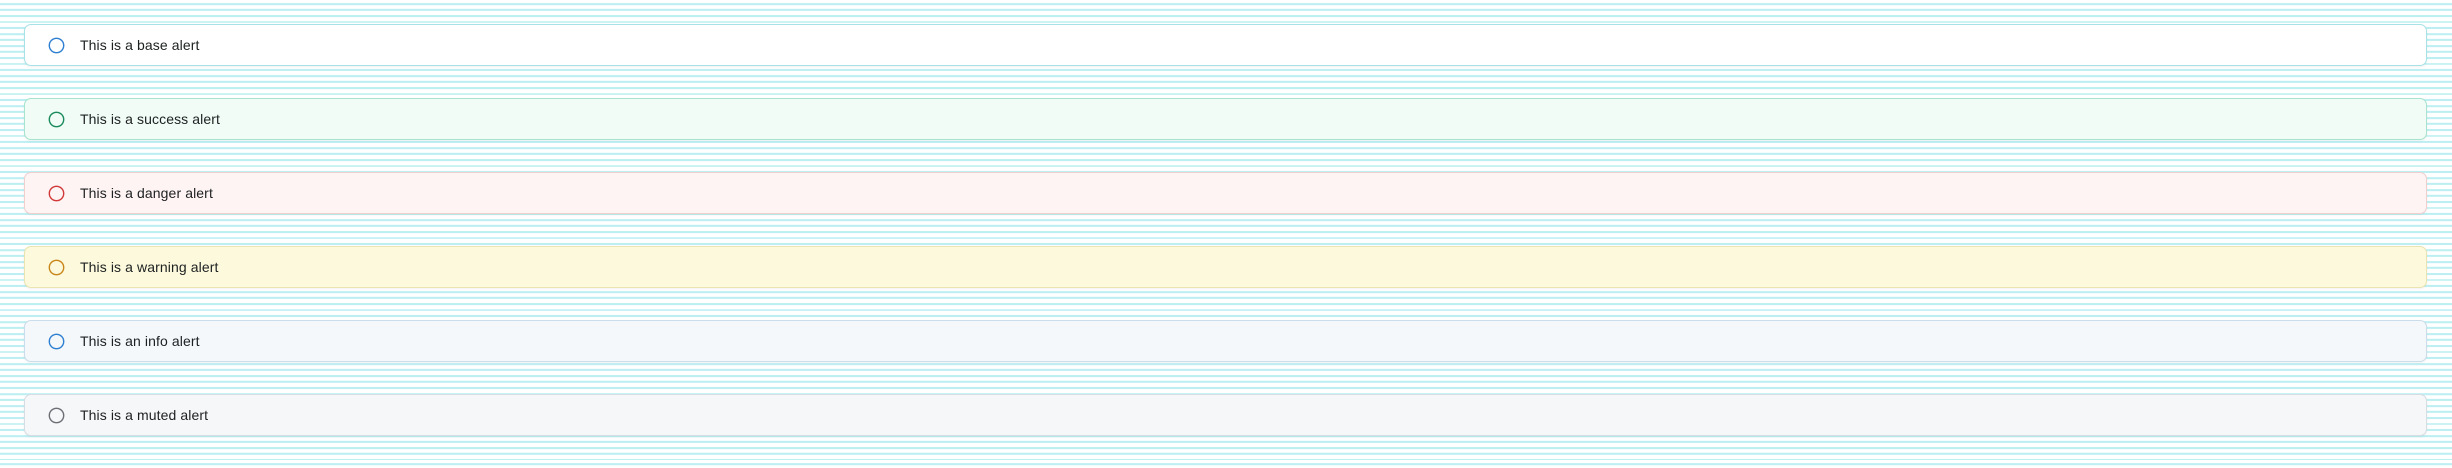 The image size is (2452, 468). What do you see at coordinates (150, 119) in the screenshot?
I see `alert-text: This is a success alert` at bounding box center [150, 119].